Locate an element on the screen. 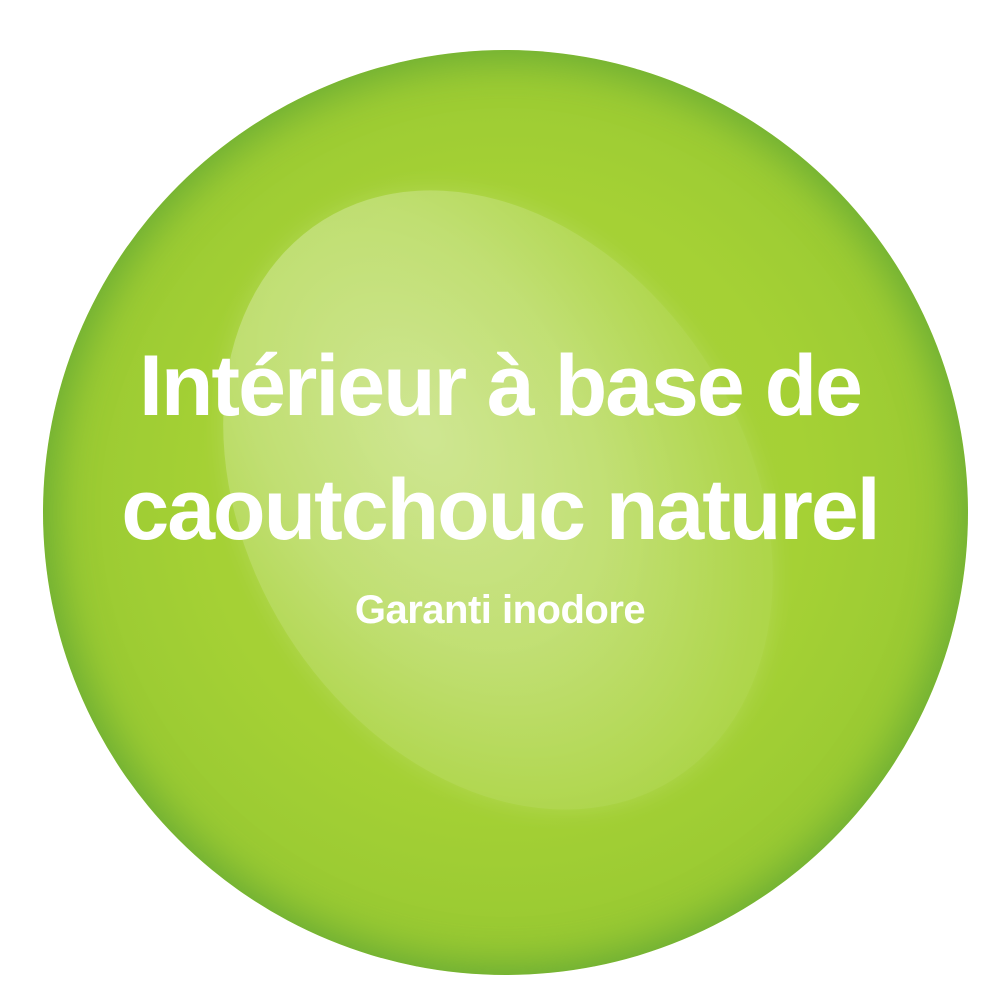 Image resolution: width=1000 pixels, height=1000 pixels. subtitle: Garanti inodore is located at coordinates (500, 610).